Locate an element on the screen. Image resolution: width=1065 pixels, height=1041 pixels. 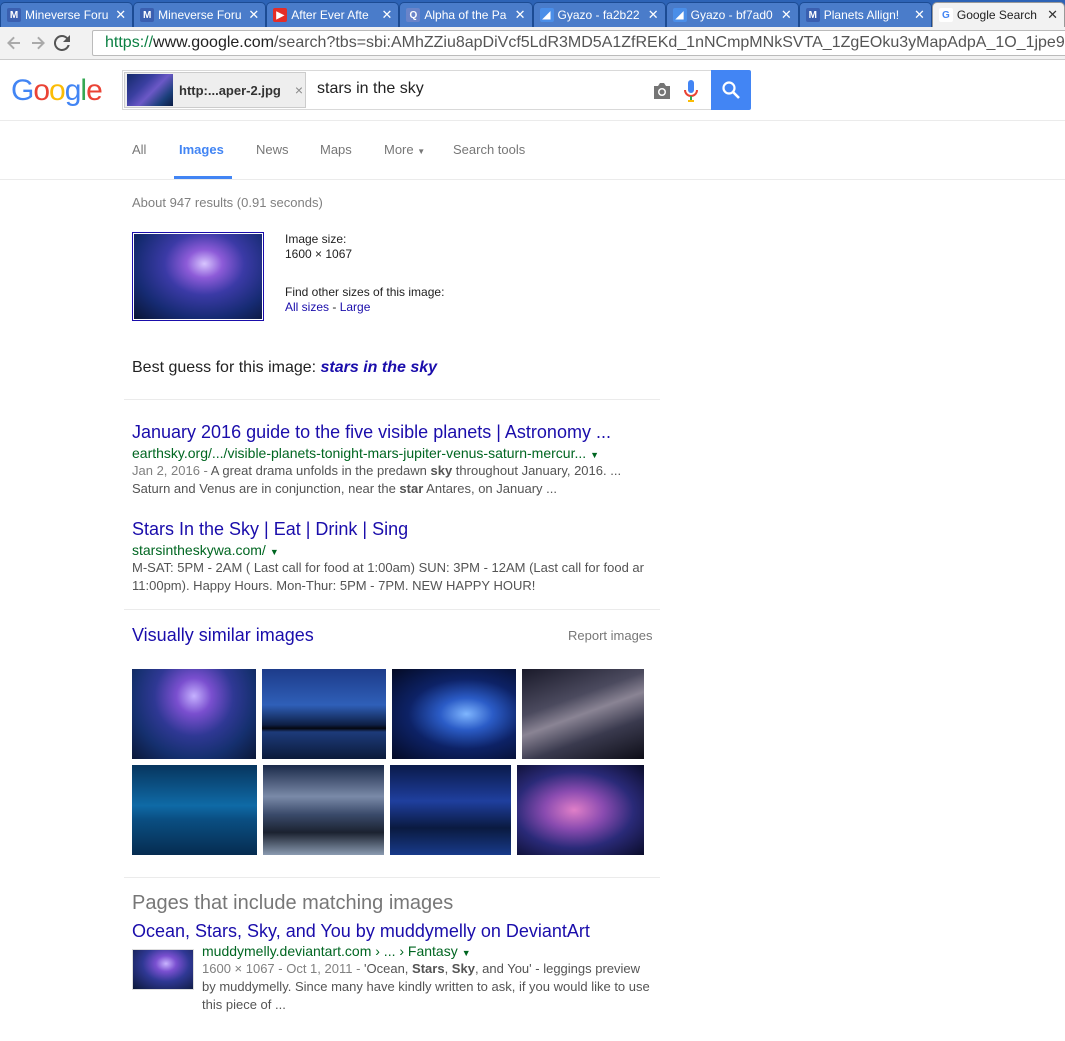
image-size-value: 1600 × 1067 is located at coordinates (319, 254).